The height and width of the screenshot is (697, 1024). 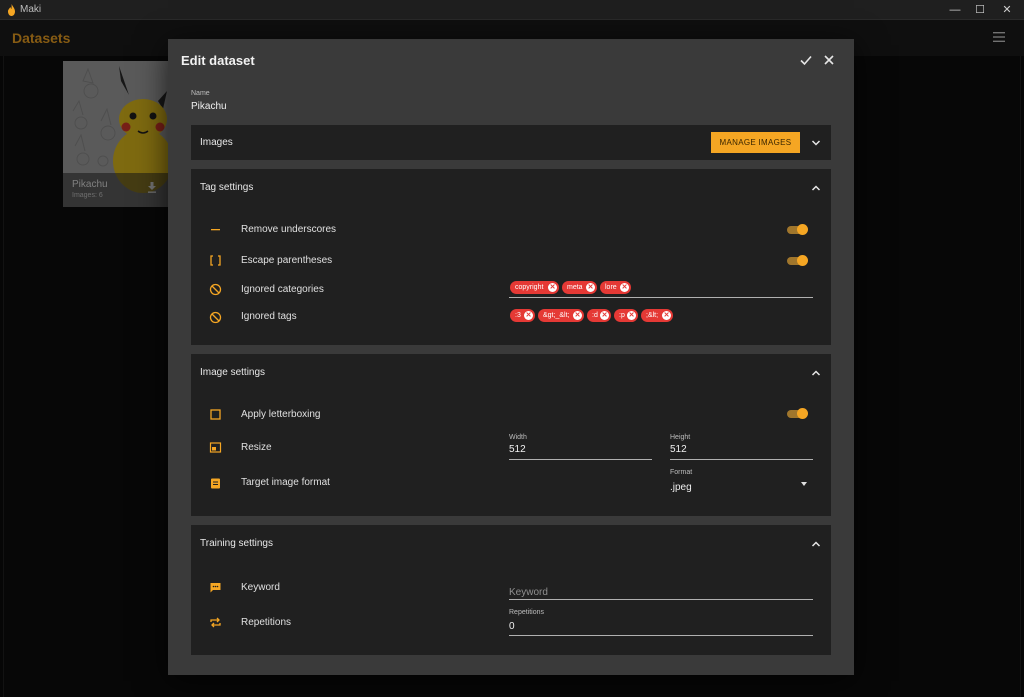 I want to click on chip-copyright: copyright ✕, so click(x=534, y=287).